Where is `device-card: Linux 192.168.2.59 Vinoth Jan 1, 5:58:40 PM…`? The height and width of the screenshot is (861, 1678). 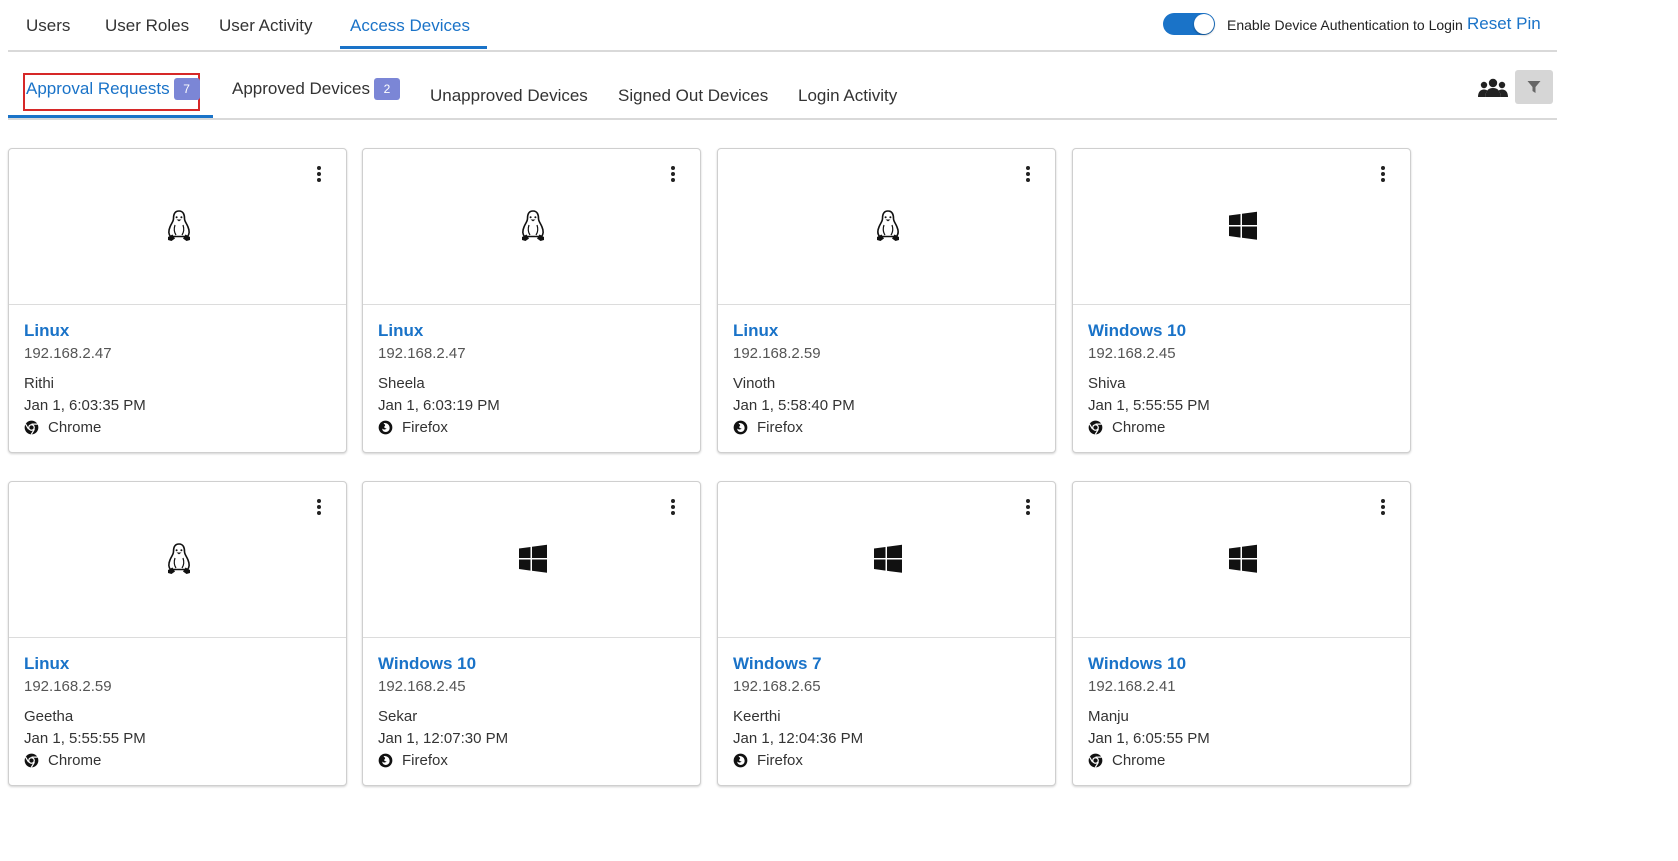
device-card: Linux 192.168.2.59 Vinoth Jan 1, 5:58:40 PM… is located at coordinates (886, 300).